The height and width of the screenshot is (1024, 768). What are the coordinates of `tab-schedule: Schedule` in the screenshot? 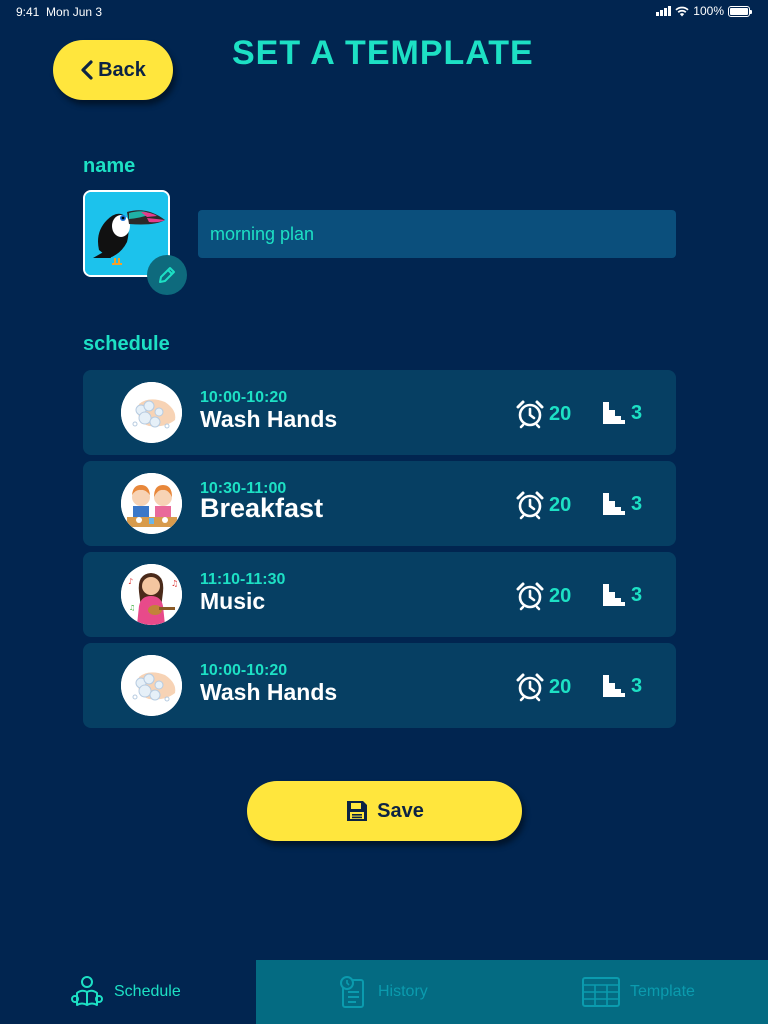 It's located at (128, 992).